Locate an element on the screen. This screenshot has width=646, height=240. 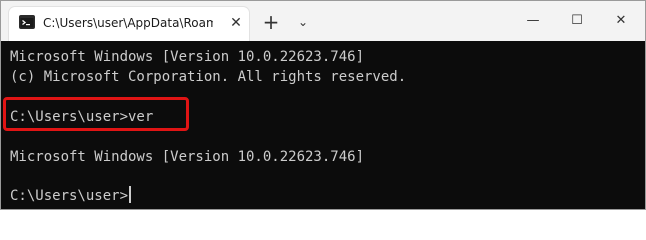
tab-title: C:\Users\user\AppData\Roam is located at coordinates (128, 23).